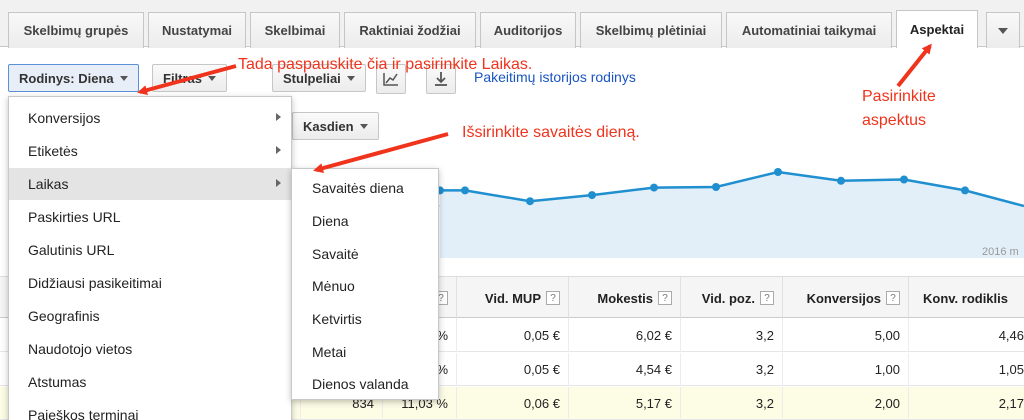 The image size is (1024, 420). I want to click on tab-label: Auditorijos, so click(528, 30).